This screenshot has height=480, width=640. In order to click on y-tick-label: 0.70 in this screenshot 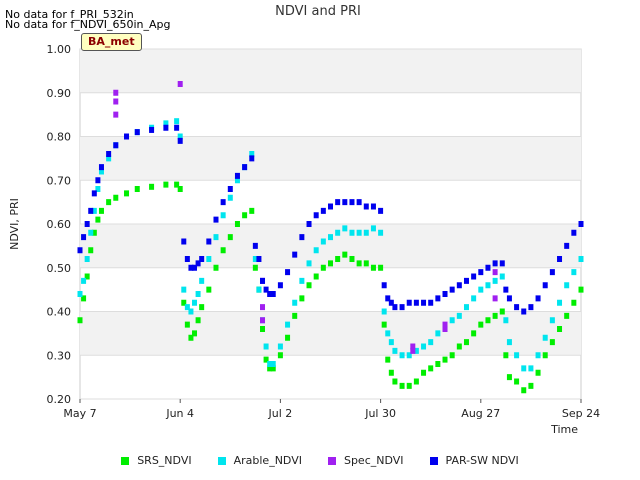, I will do `click(59, 180)`.